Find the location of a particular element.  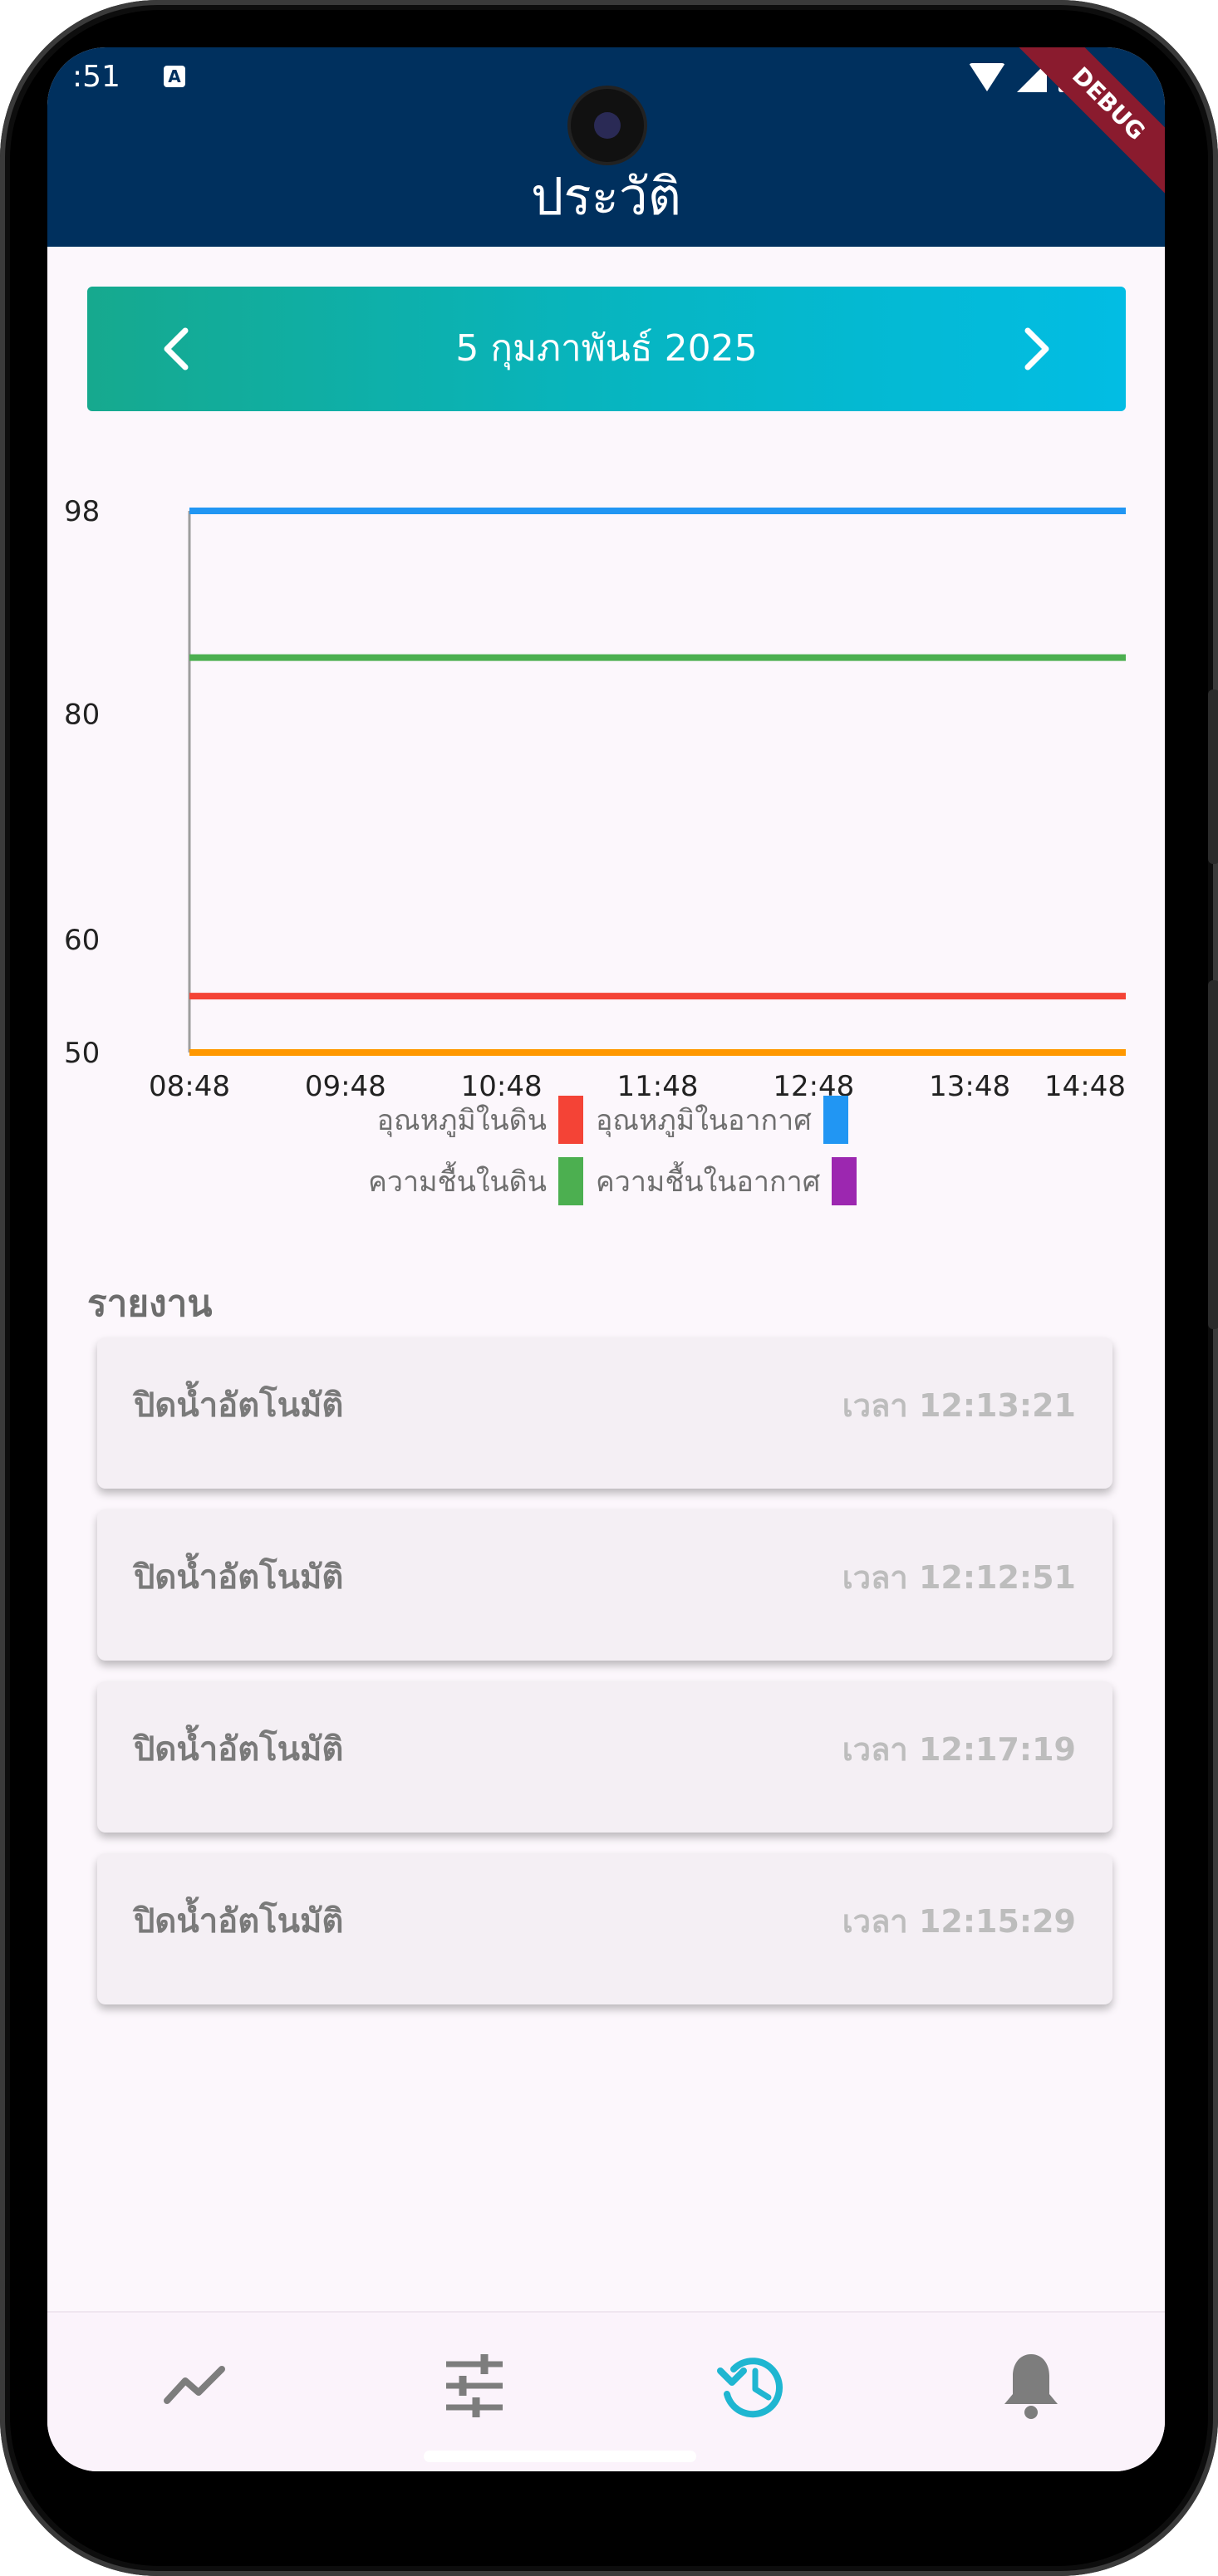

wifi-icon is located at coordinates (987, 77).